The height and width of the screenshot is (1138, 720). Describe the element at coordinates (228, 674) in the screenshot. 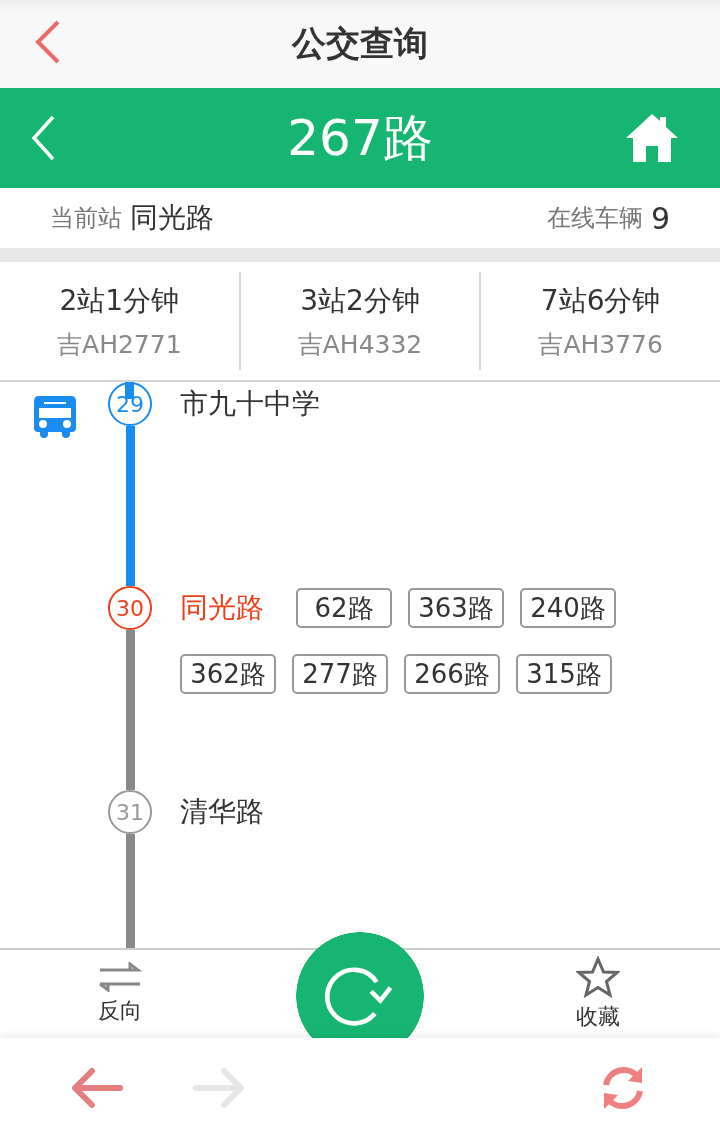

I see `transfer-route-tag: 362路` at that location.